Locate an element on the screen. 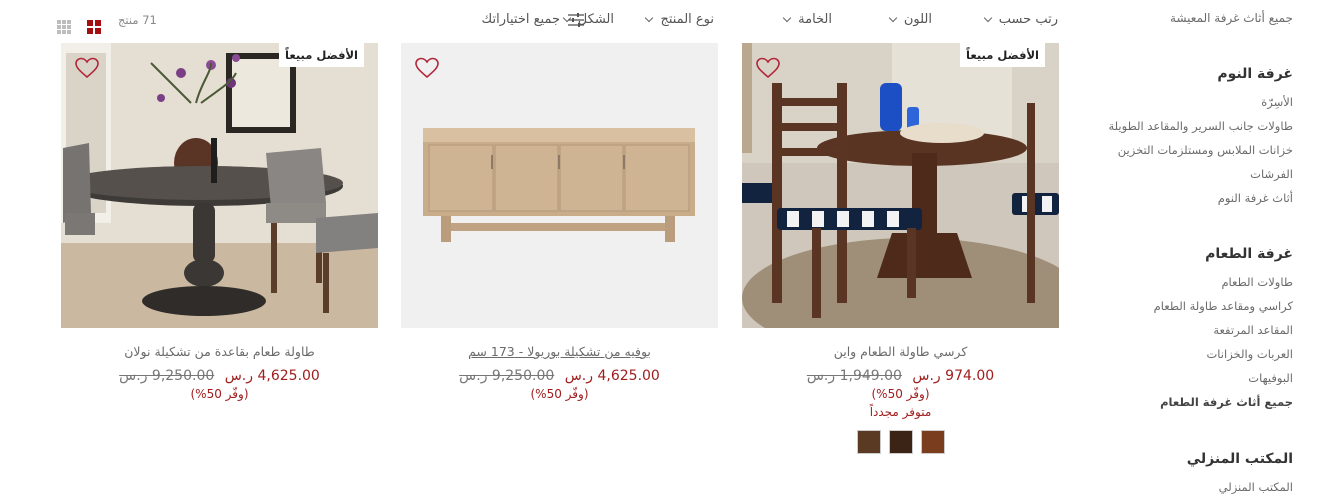 This screenshot has height=494, width=1344. sidebar-item: طاولات جانب السرير والمقاعد الطويلة is located at coordinates (1200, 126).